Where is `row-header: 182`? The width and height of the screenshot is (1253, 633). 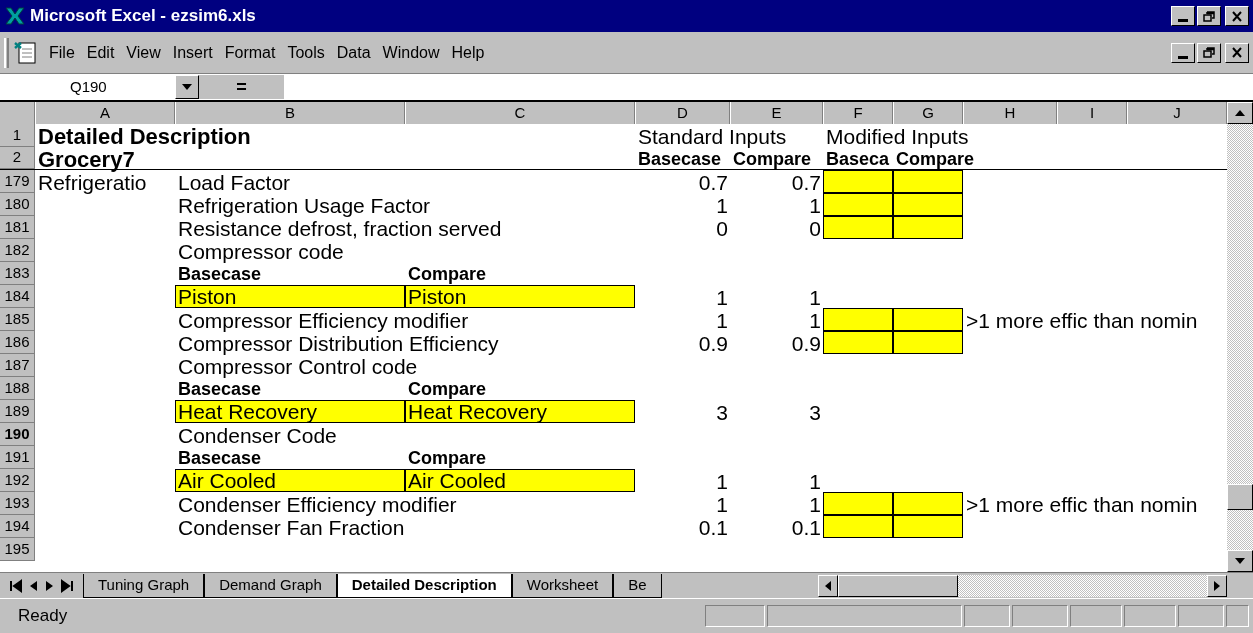
row-header: 182 is located at coordinates (17, 250).